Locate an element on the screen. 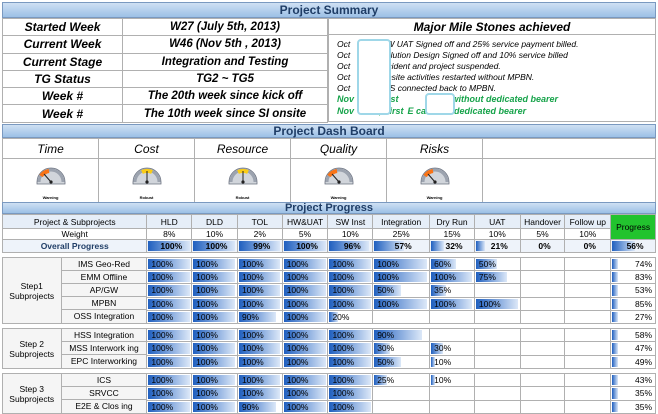 The width and height of the screenshot is (658, 414). step-label: Step 3 Subprojects is located at coordinates (32, 393).